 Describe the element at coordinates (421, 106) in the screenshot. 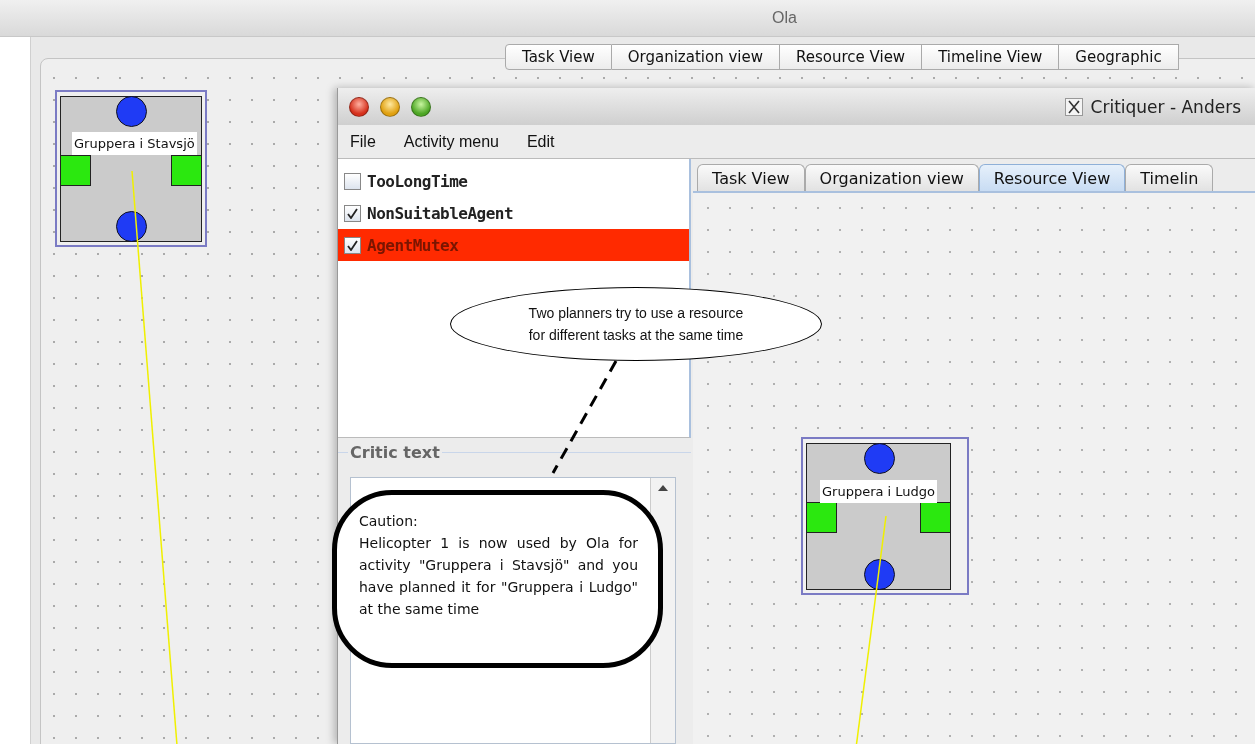

I see `zoom-button` at that location.